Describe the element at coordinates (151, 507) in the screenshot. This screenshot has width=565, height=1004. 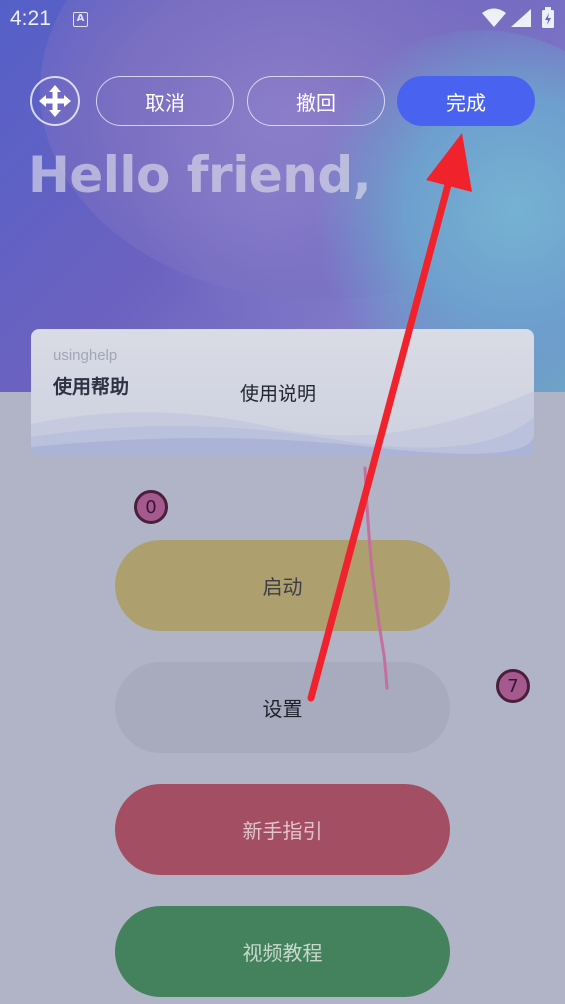
I see `step-badge: 0` at that location.